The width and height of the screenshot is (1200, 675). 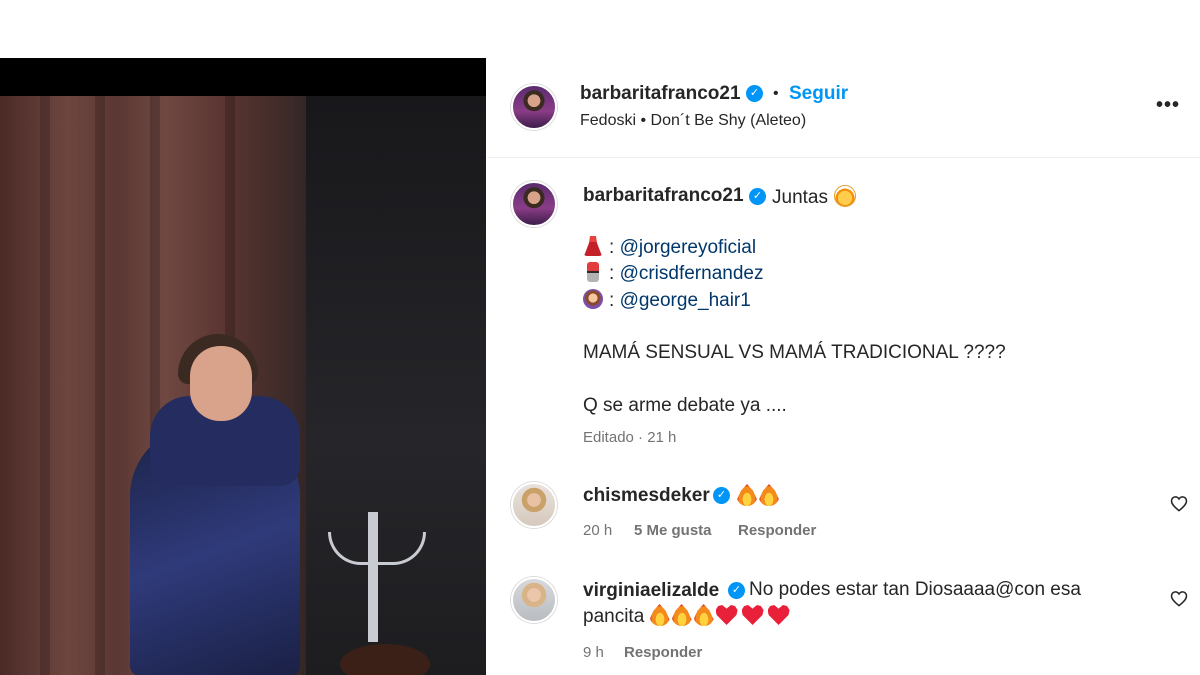 What do you see at coordinates (660, 94) in the screenshot?
I see `author-username: barbaritafranco21` at bounding box center [660, 94].